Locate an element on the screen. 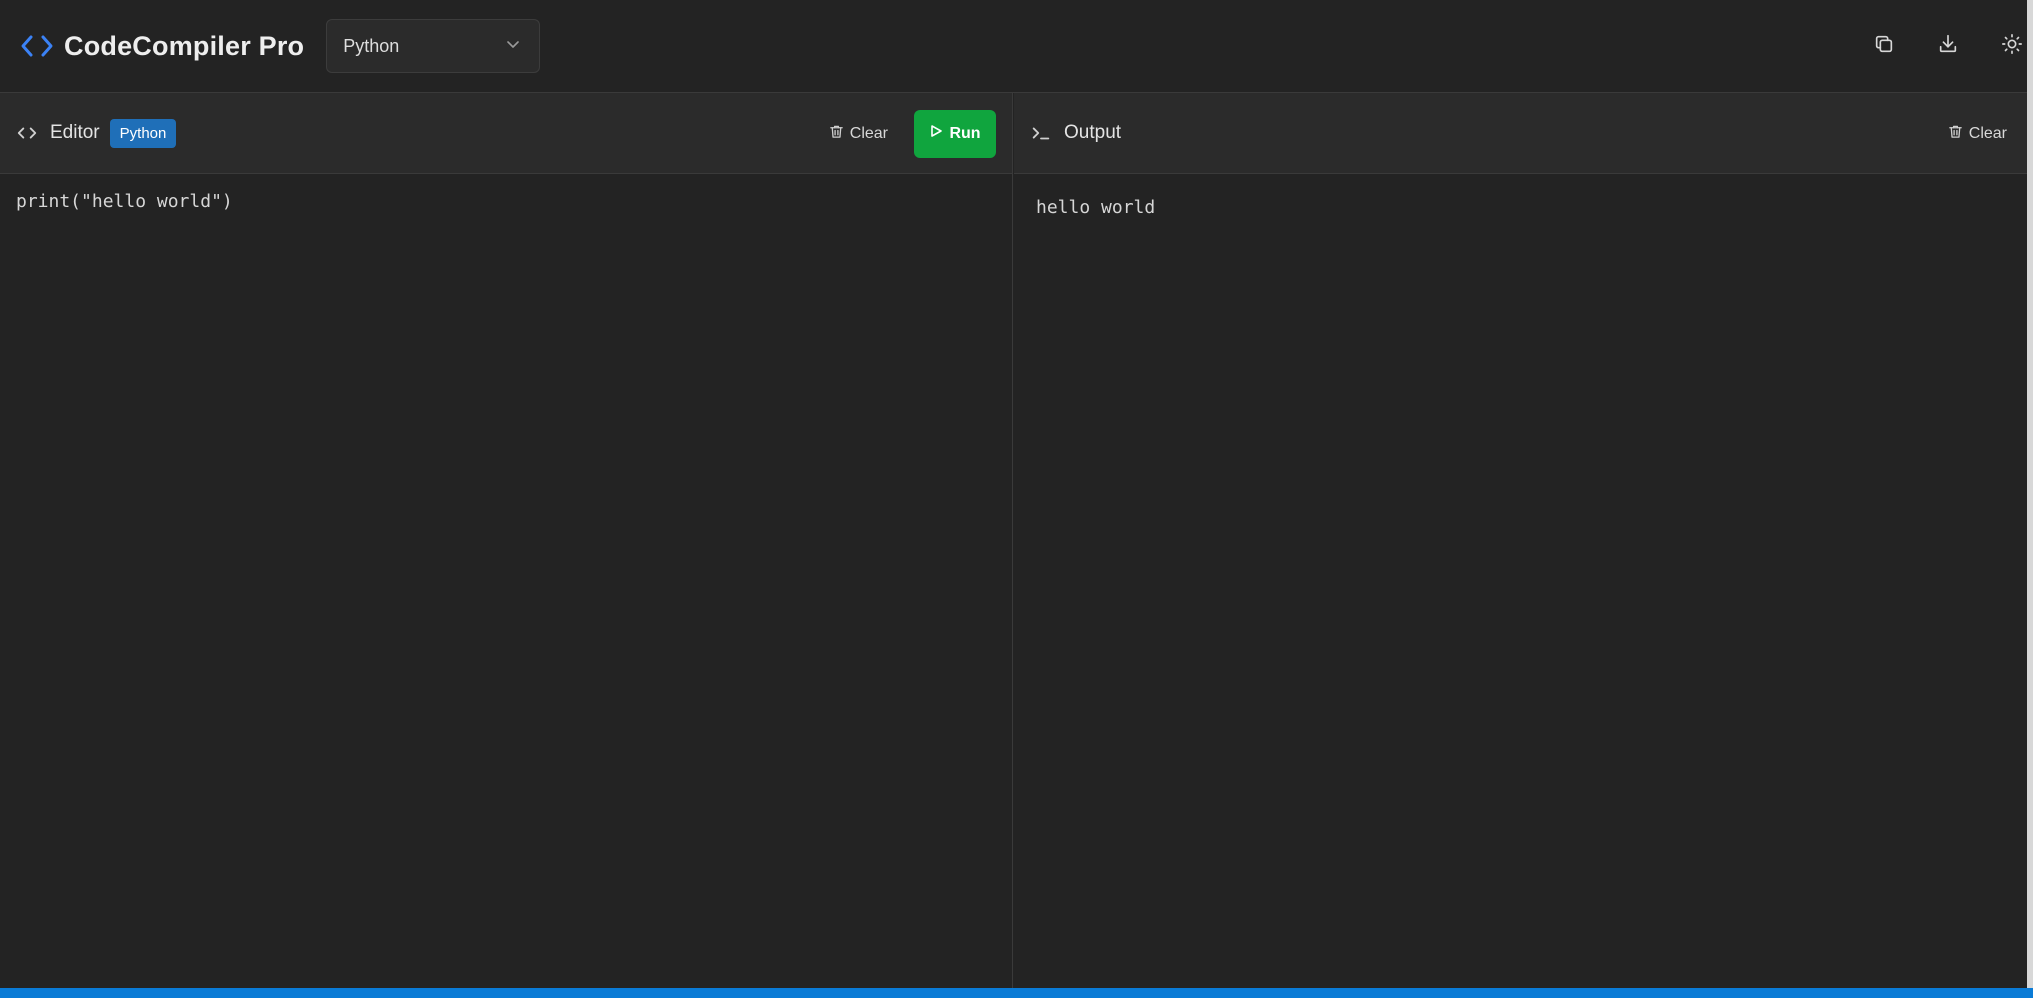 Image resolution: width=2033 pixels, height=998 pixels. editor-header: Editor Python Clear Run is located at coordinates (506, 133).